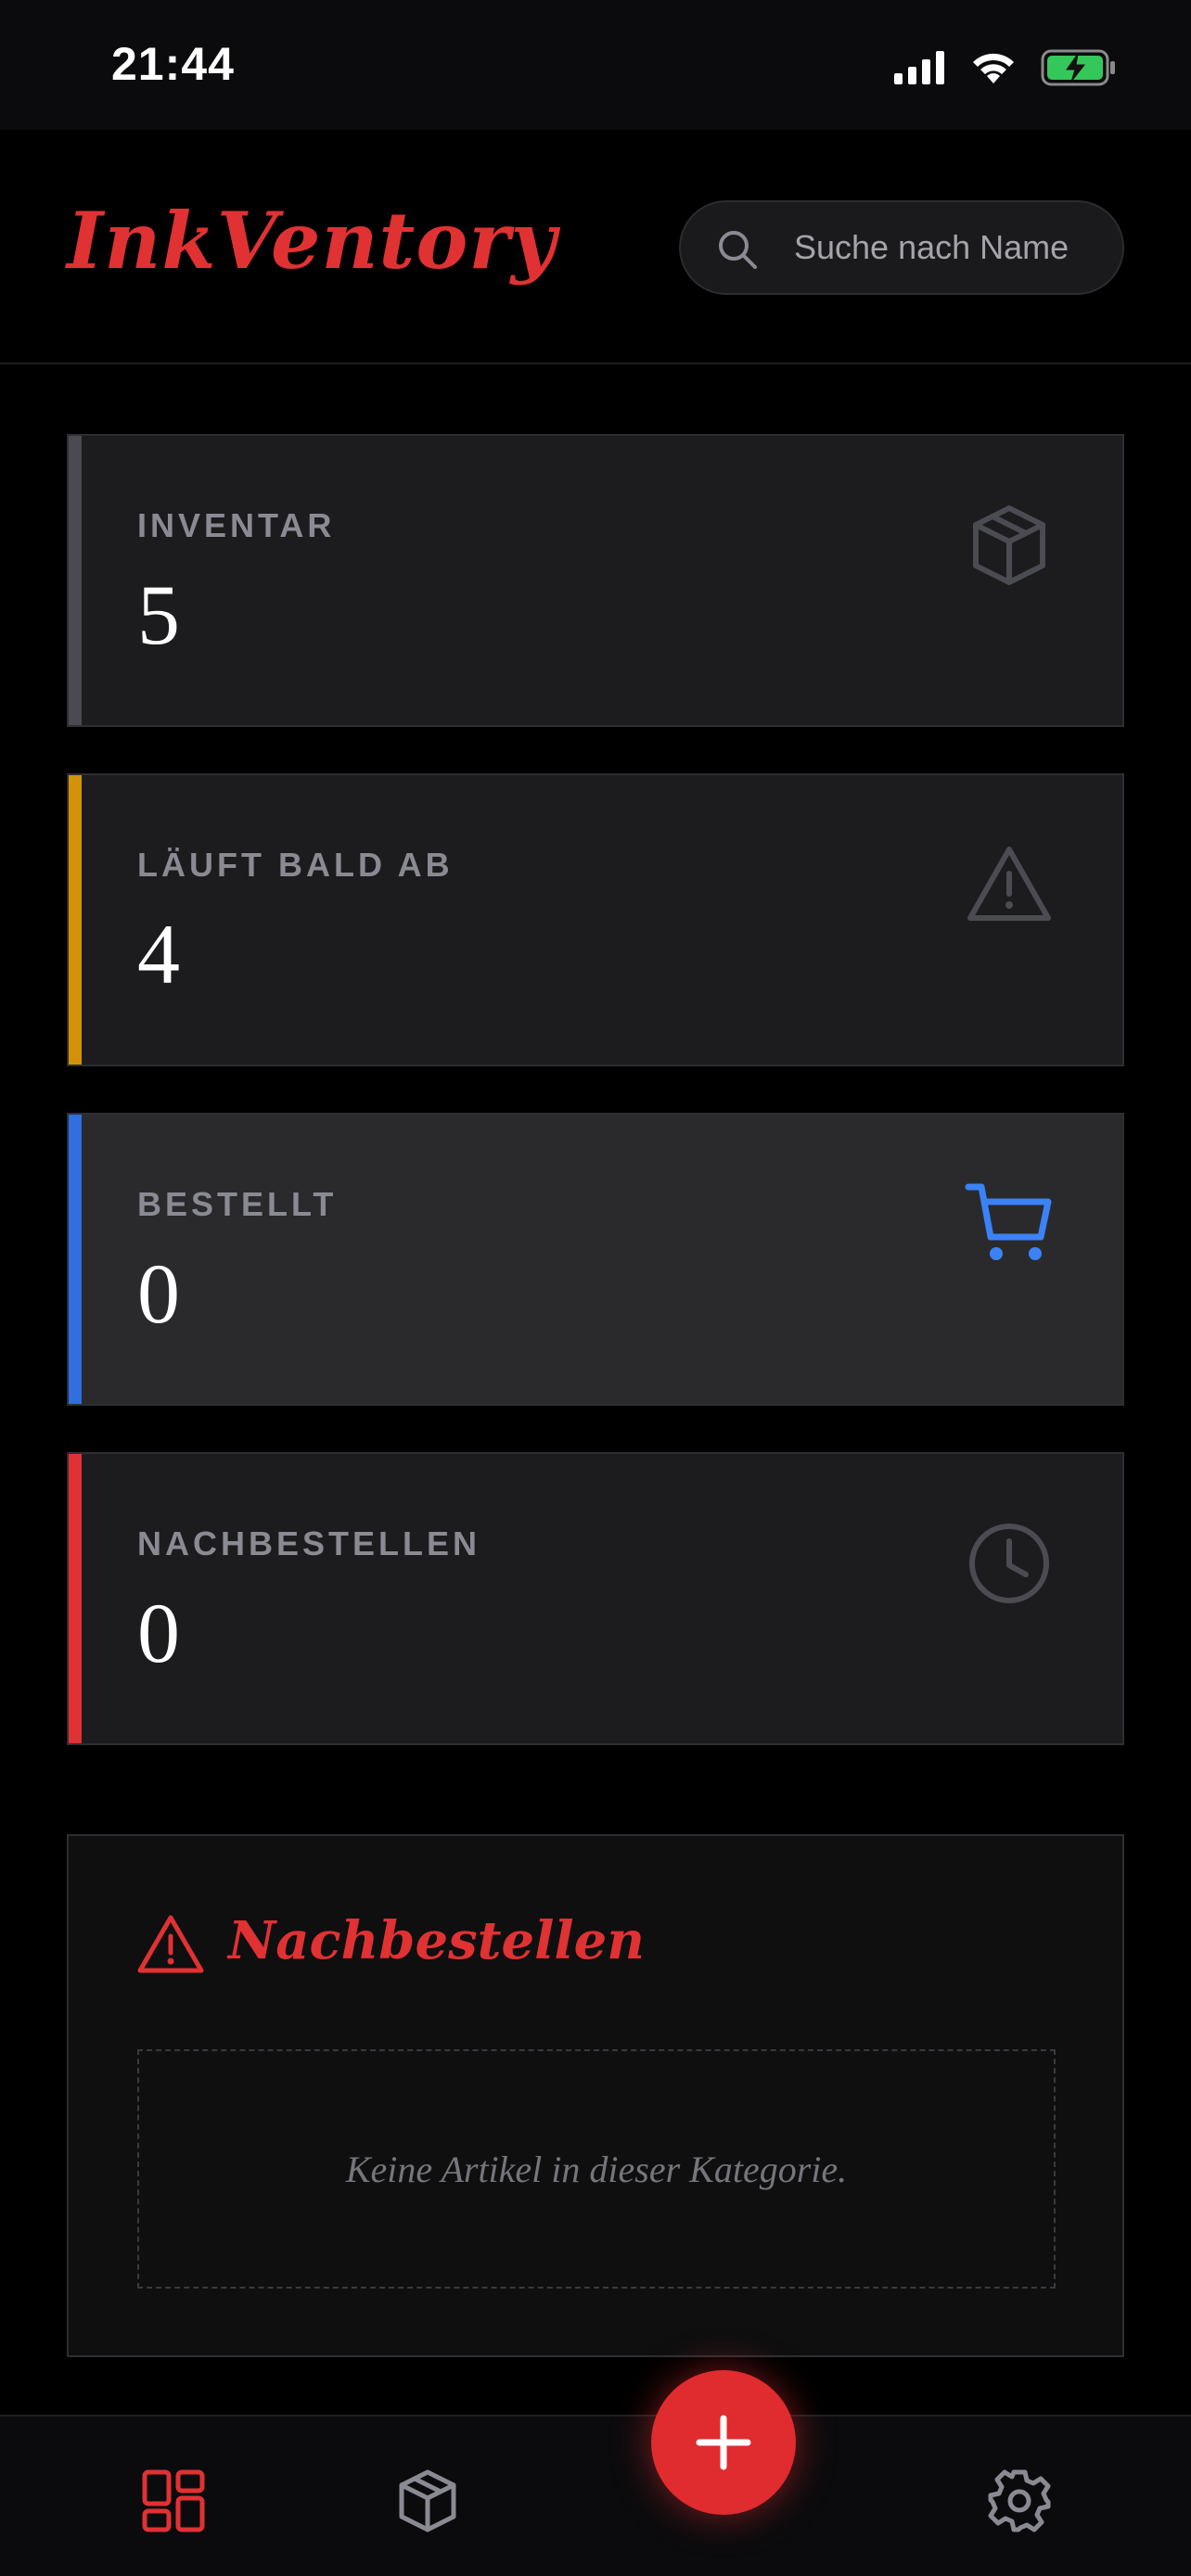 The height and width of the screenshot is (2576, 1191). Describe the element at coordinates (427, 2500) in the screenshot. I see `inventory-box-icon` at that location.